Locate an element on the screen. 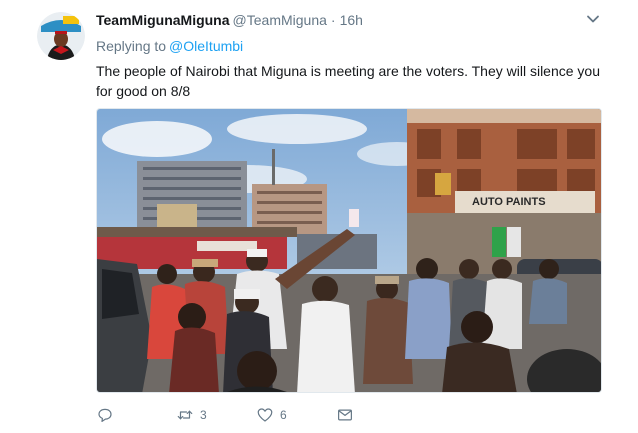 Image resolution: width=638 pixels, height=433 pixels. direct-message-button is located at coordinates (348, 415).